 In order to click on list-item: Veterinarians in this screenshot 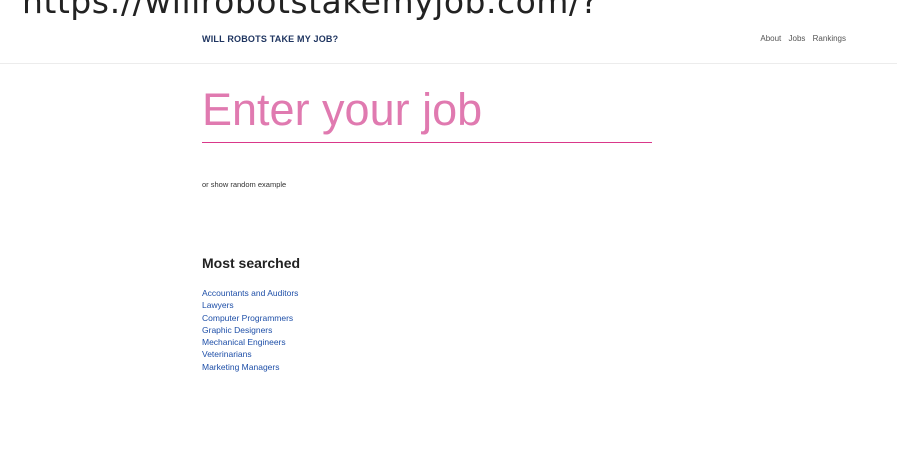, I will do `click(250, 354)`.